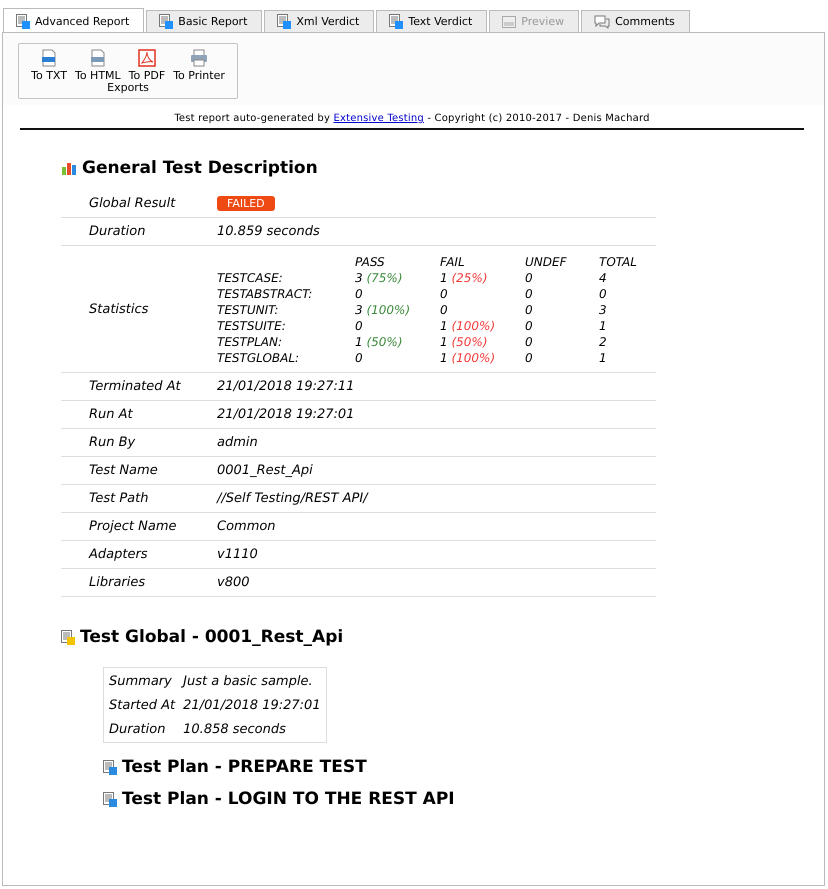  Describe the element at coordinates (618, 262) in the screenshot. I see `column-header: TOTAL` at that location.